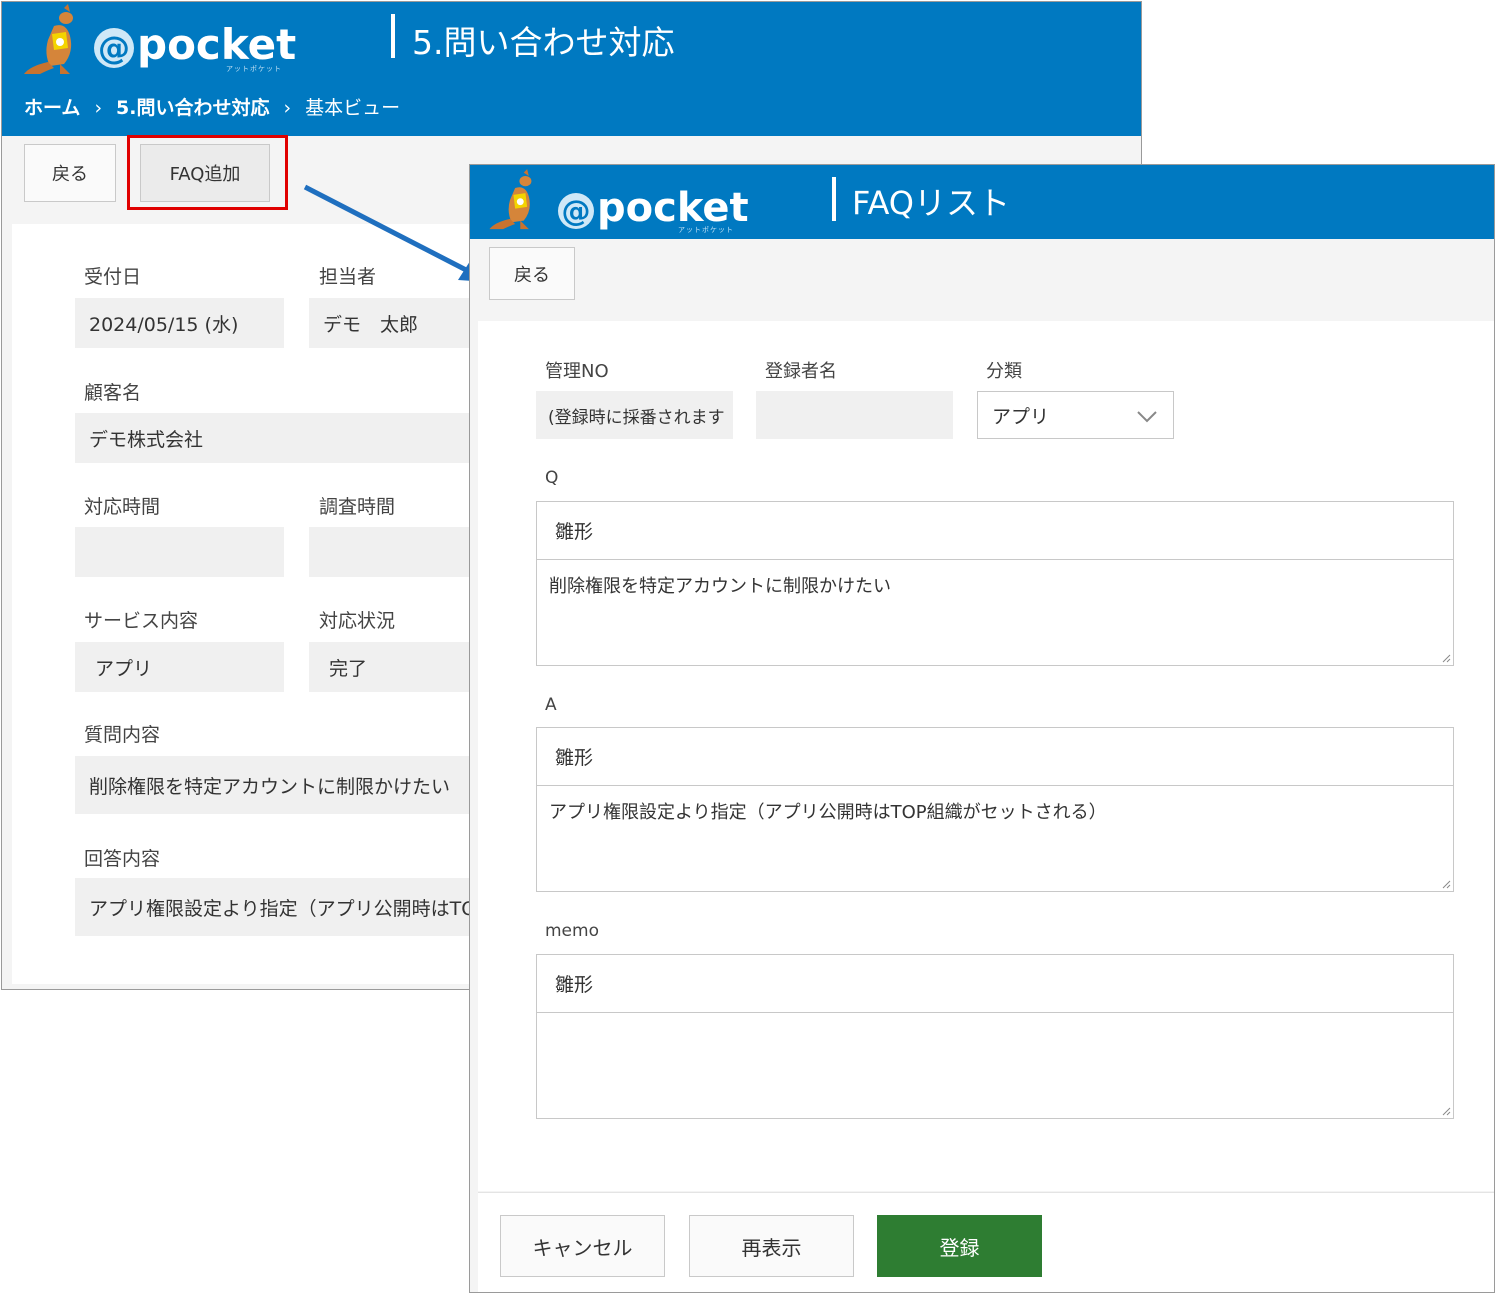 This screenshot has height=1293, width=1495. Describe the element at coordinates (577, 371) in the screenshot. I see `mgmt-no-label: 管理NO` at that location.